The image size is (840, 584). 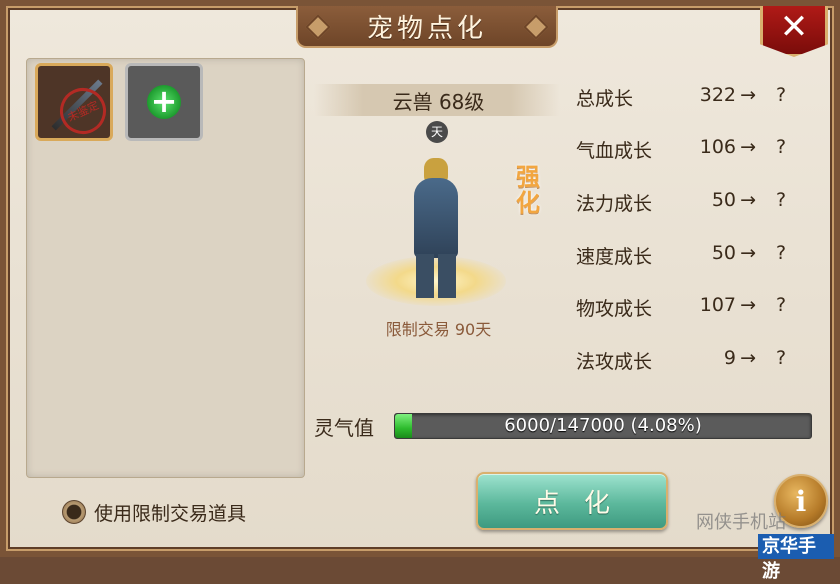 I want to click on stat-label: 物攻成长, so click(x=614, y=309).